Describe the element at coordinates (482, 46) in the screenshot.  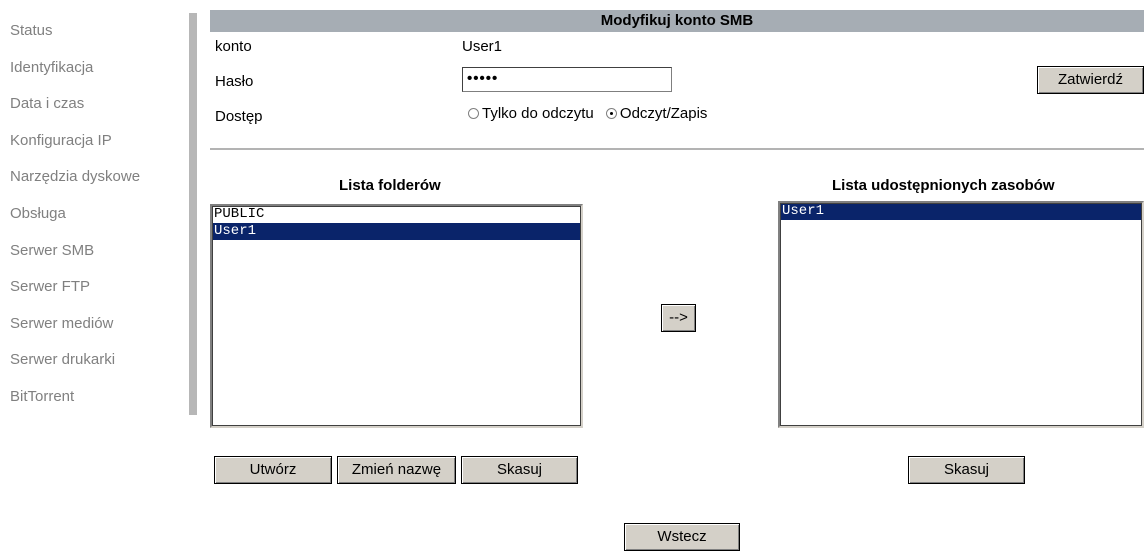
I see `account-value: User1` at that location.